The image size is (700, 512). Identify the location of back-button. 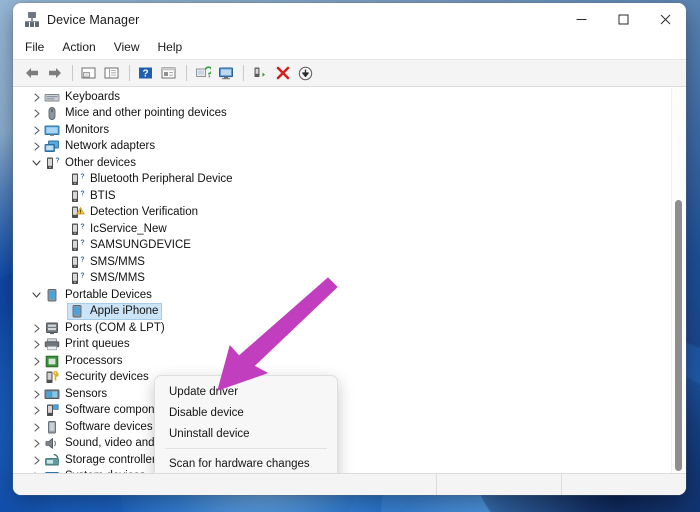
(31, 73).